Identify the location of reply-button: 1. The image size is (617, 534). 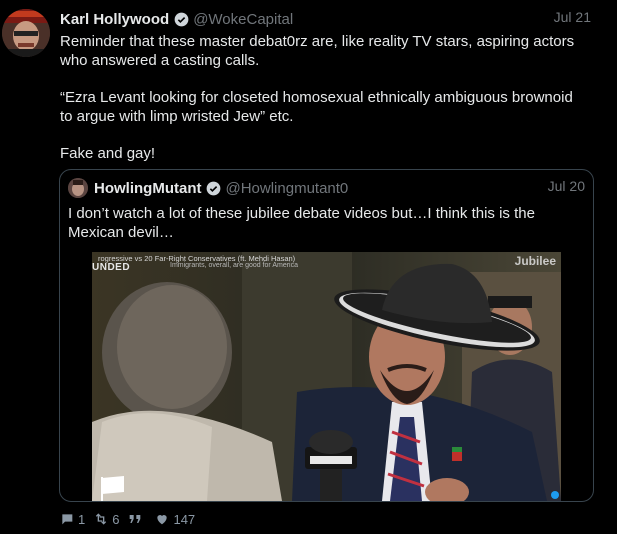
(72, 519).